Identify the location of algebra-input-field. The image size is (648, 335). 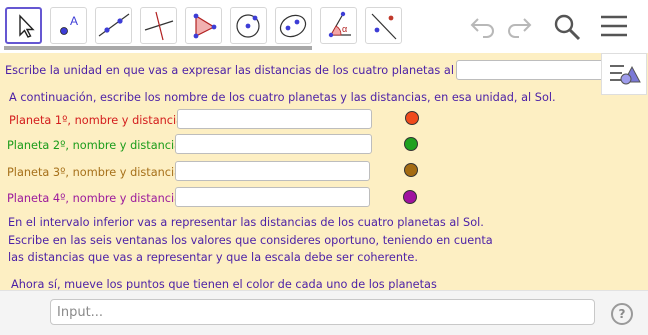
(322, 312).